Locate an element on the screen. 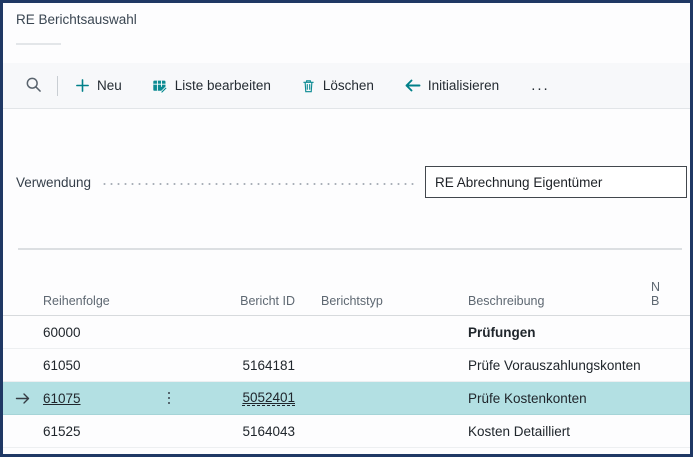 This screenshot has height=457, width=693. search-icon is located at coordinates (33, 86).